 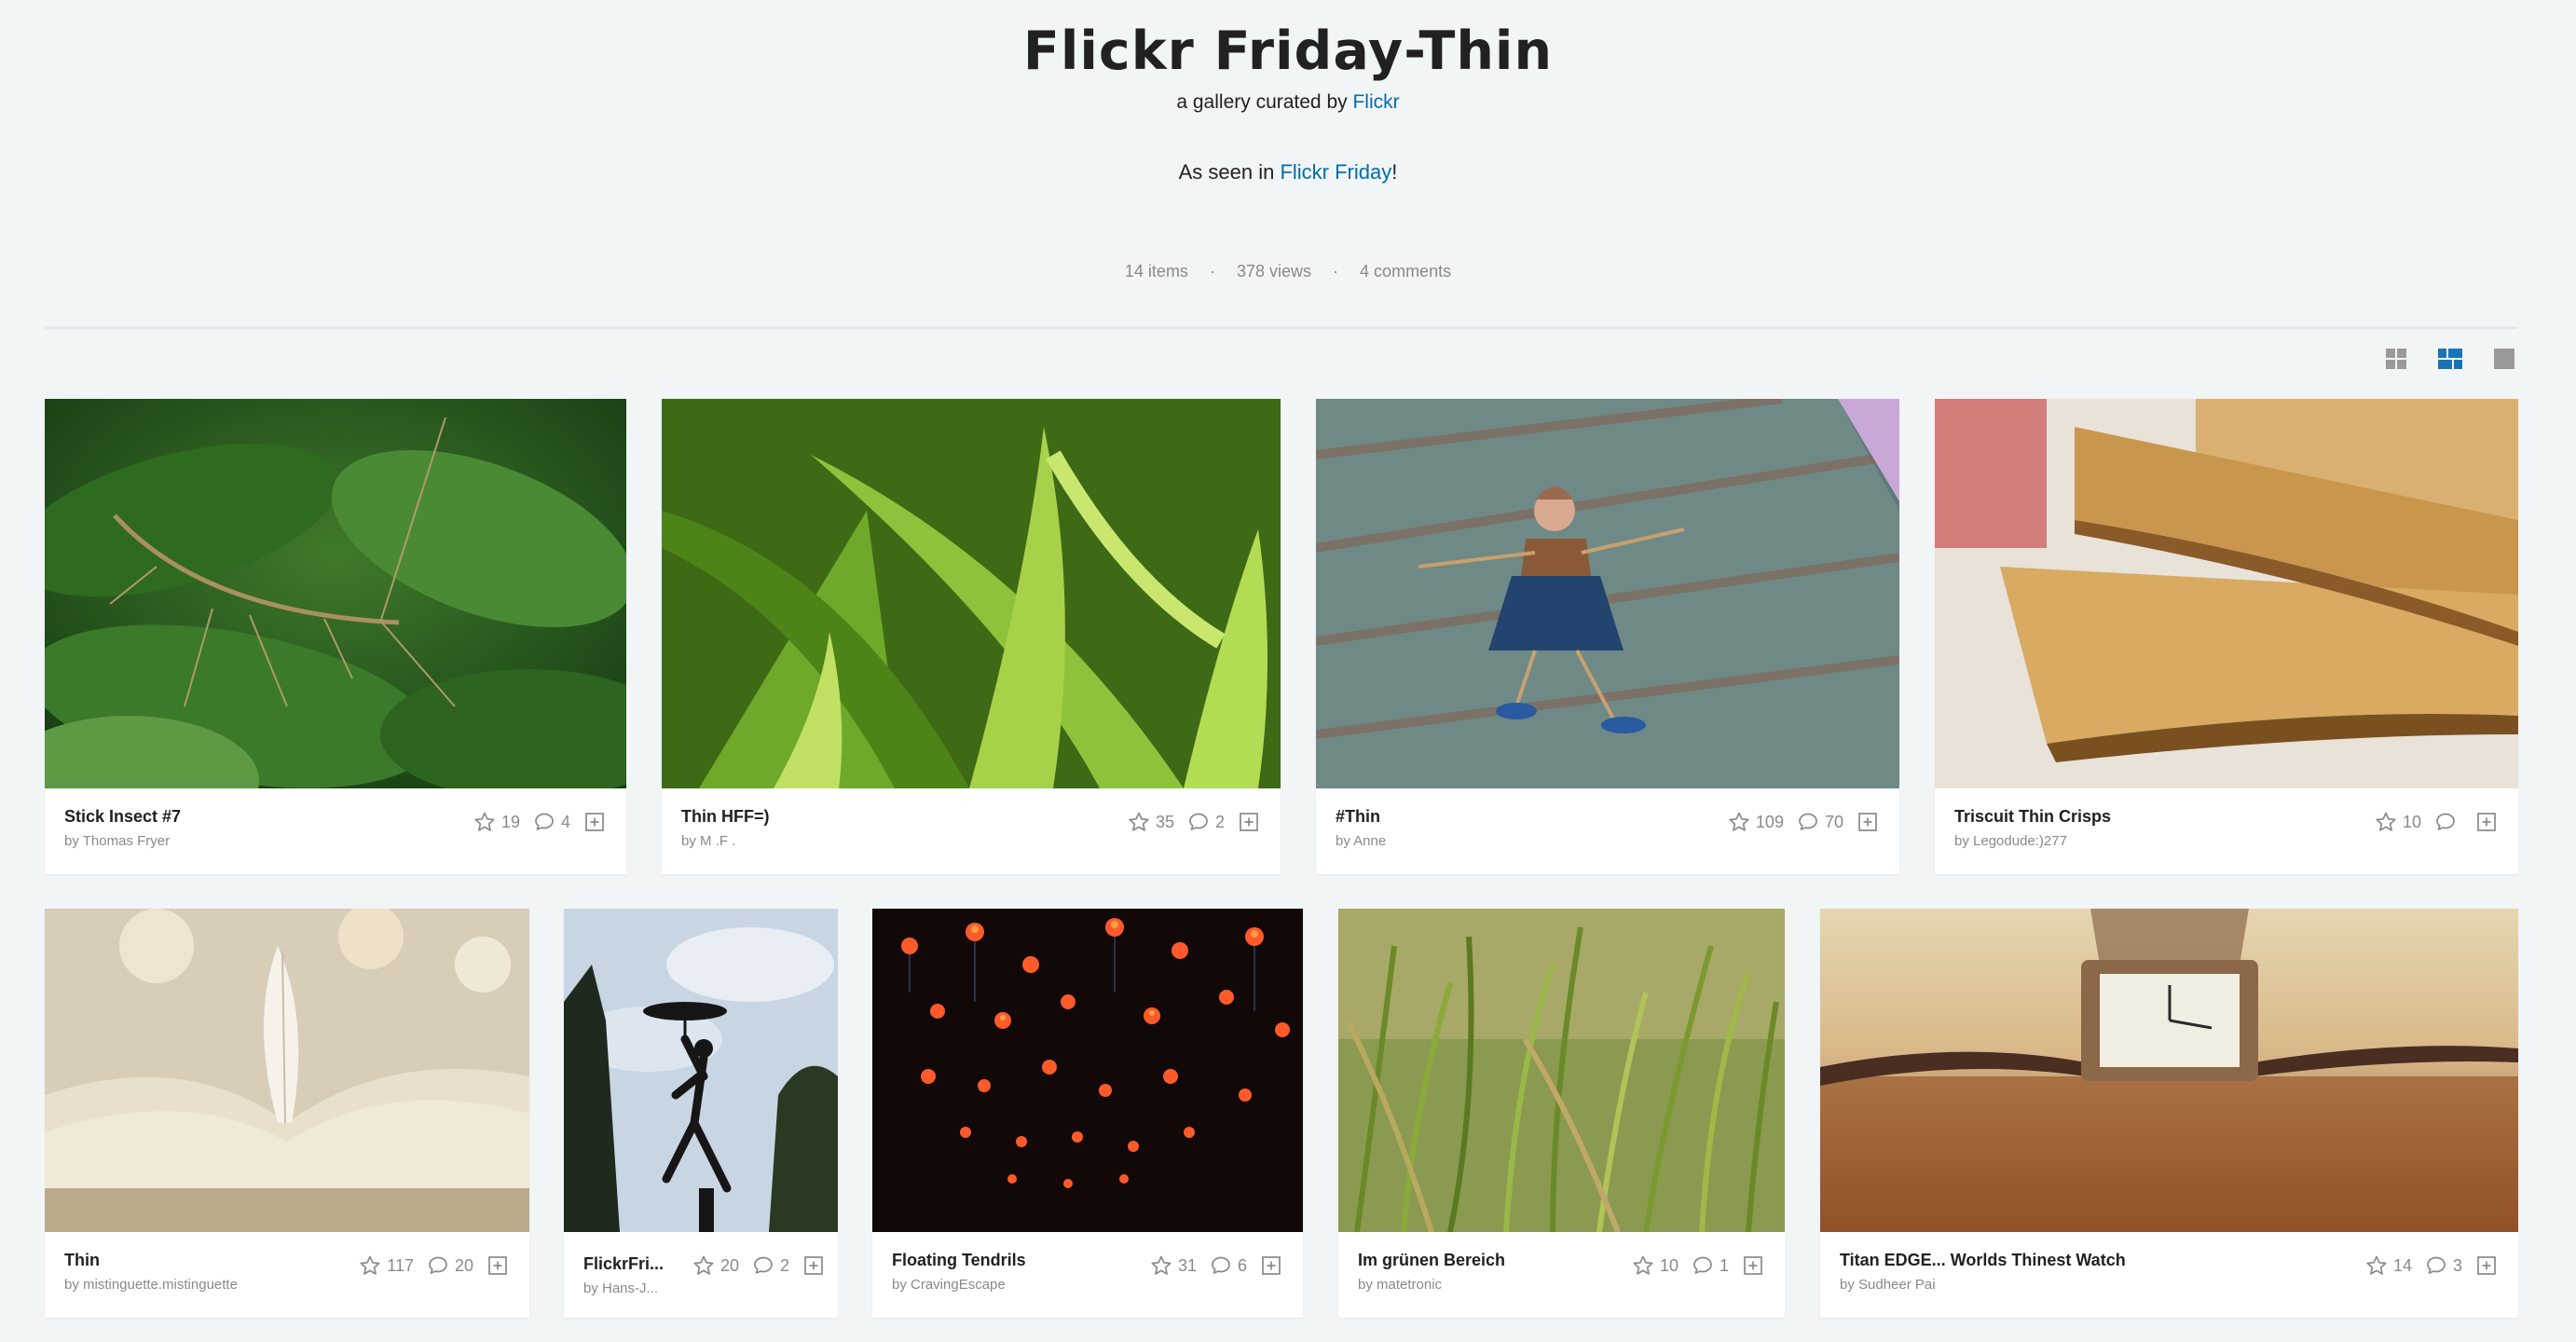 I want to click on photo-card: Stick Insect #7 by Thomas Fryer 19 4, so click(x=335, y=636).